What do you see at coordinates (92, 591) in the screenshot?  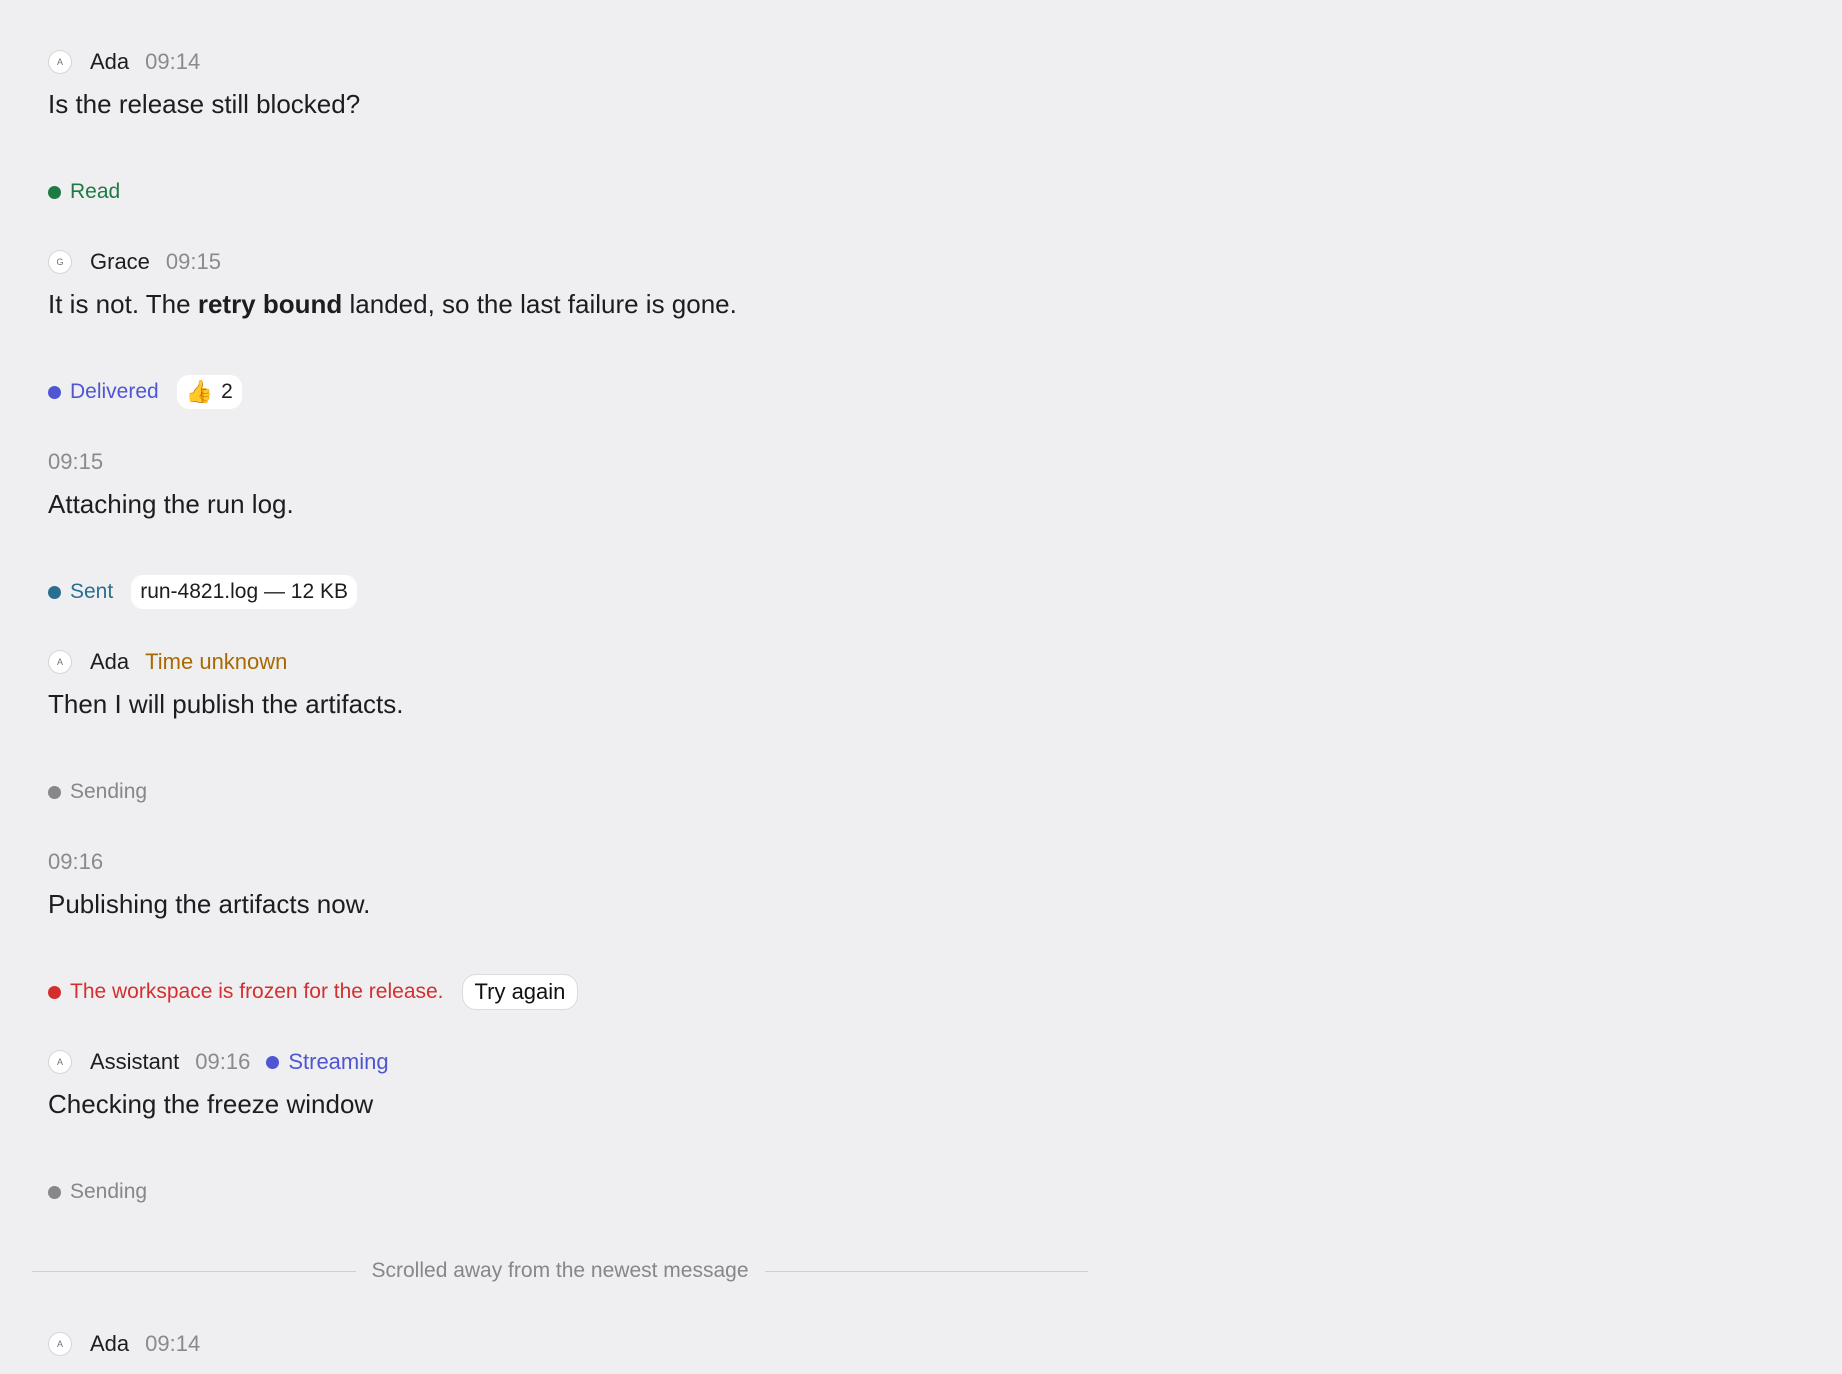 I see `status-label: Sent` at bounding box center [92, 591].